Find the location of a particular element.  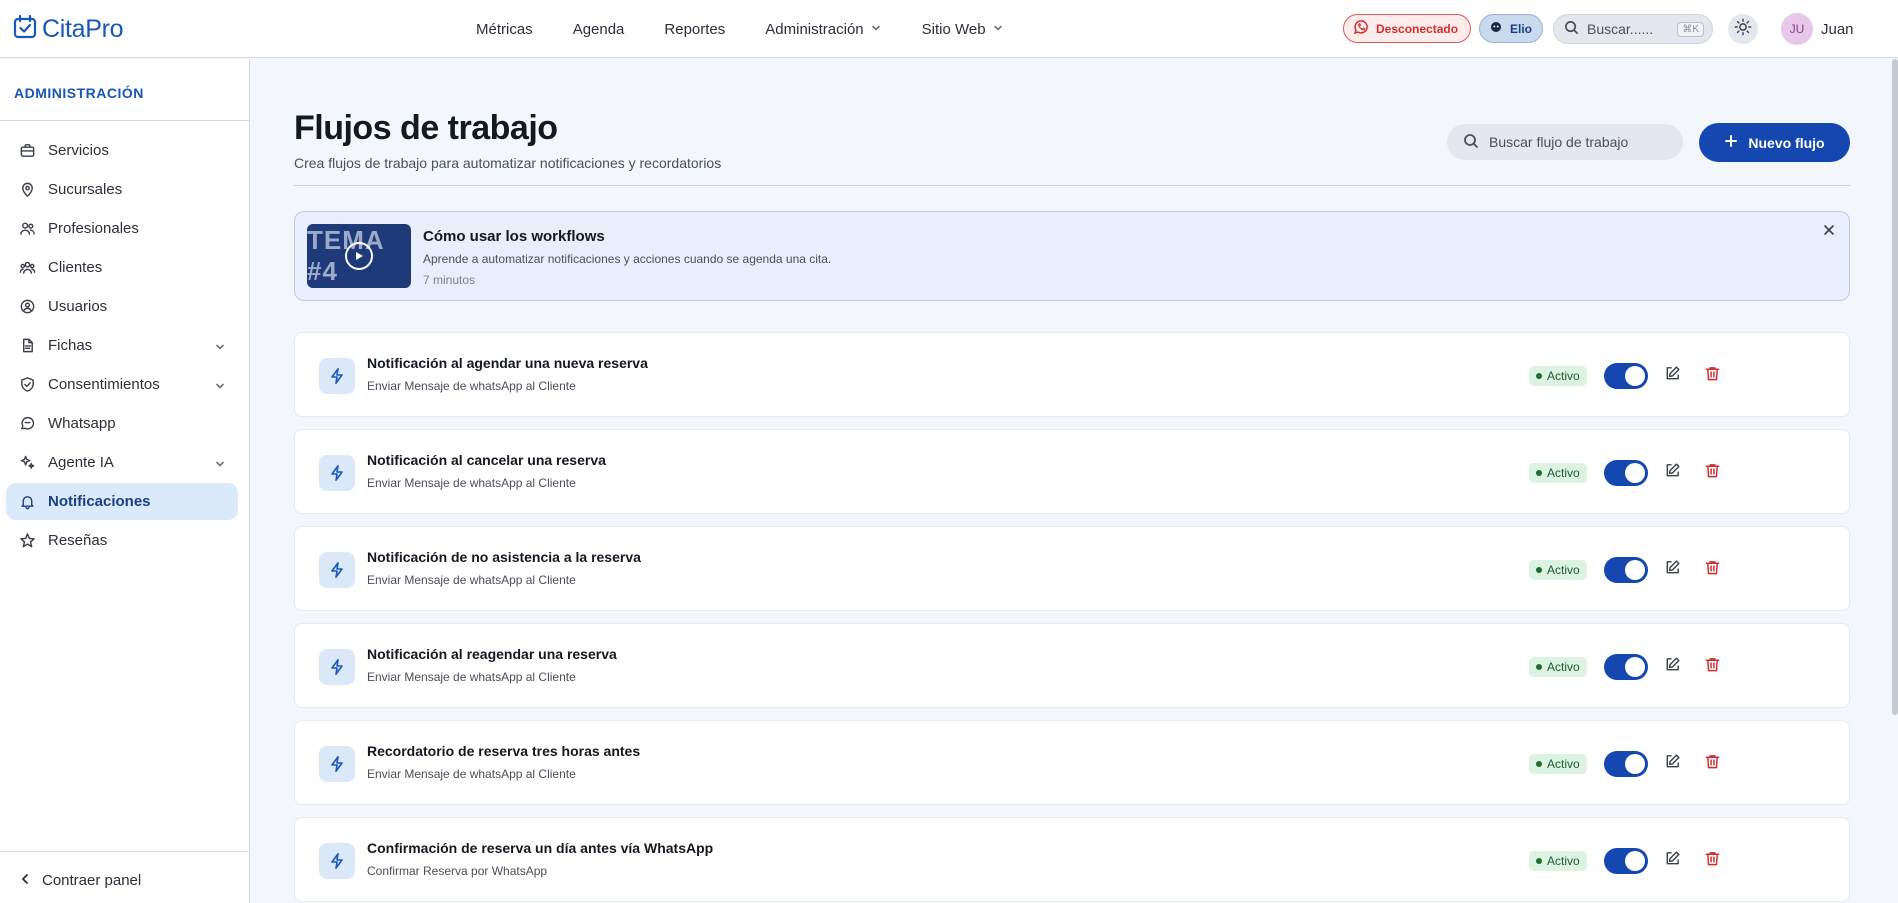

sidebar-item-label: Consentimientos is located at coordinates (104, 384).